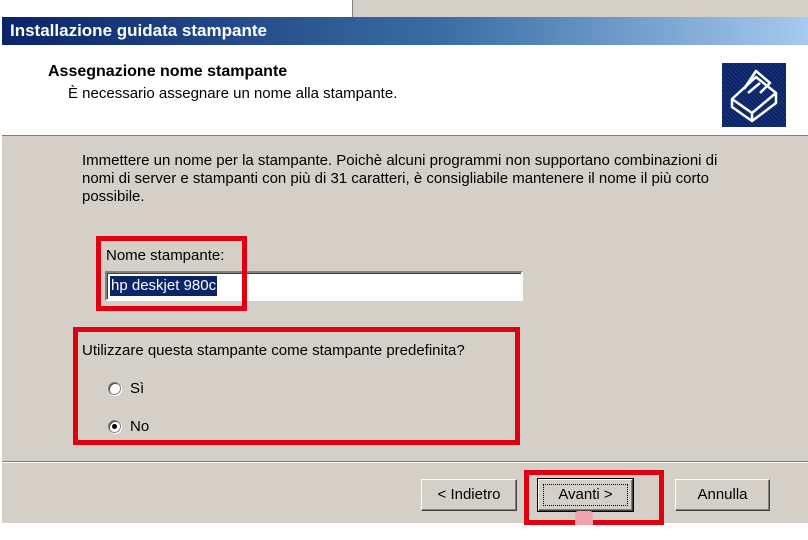 The width and height of the screenshot is (808, 540). Describe the element at coordinates (165, 255) in the screenshot. I see `printer-name-label: Nome stampante:` at that location.